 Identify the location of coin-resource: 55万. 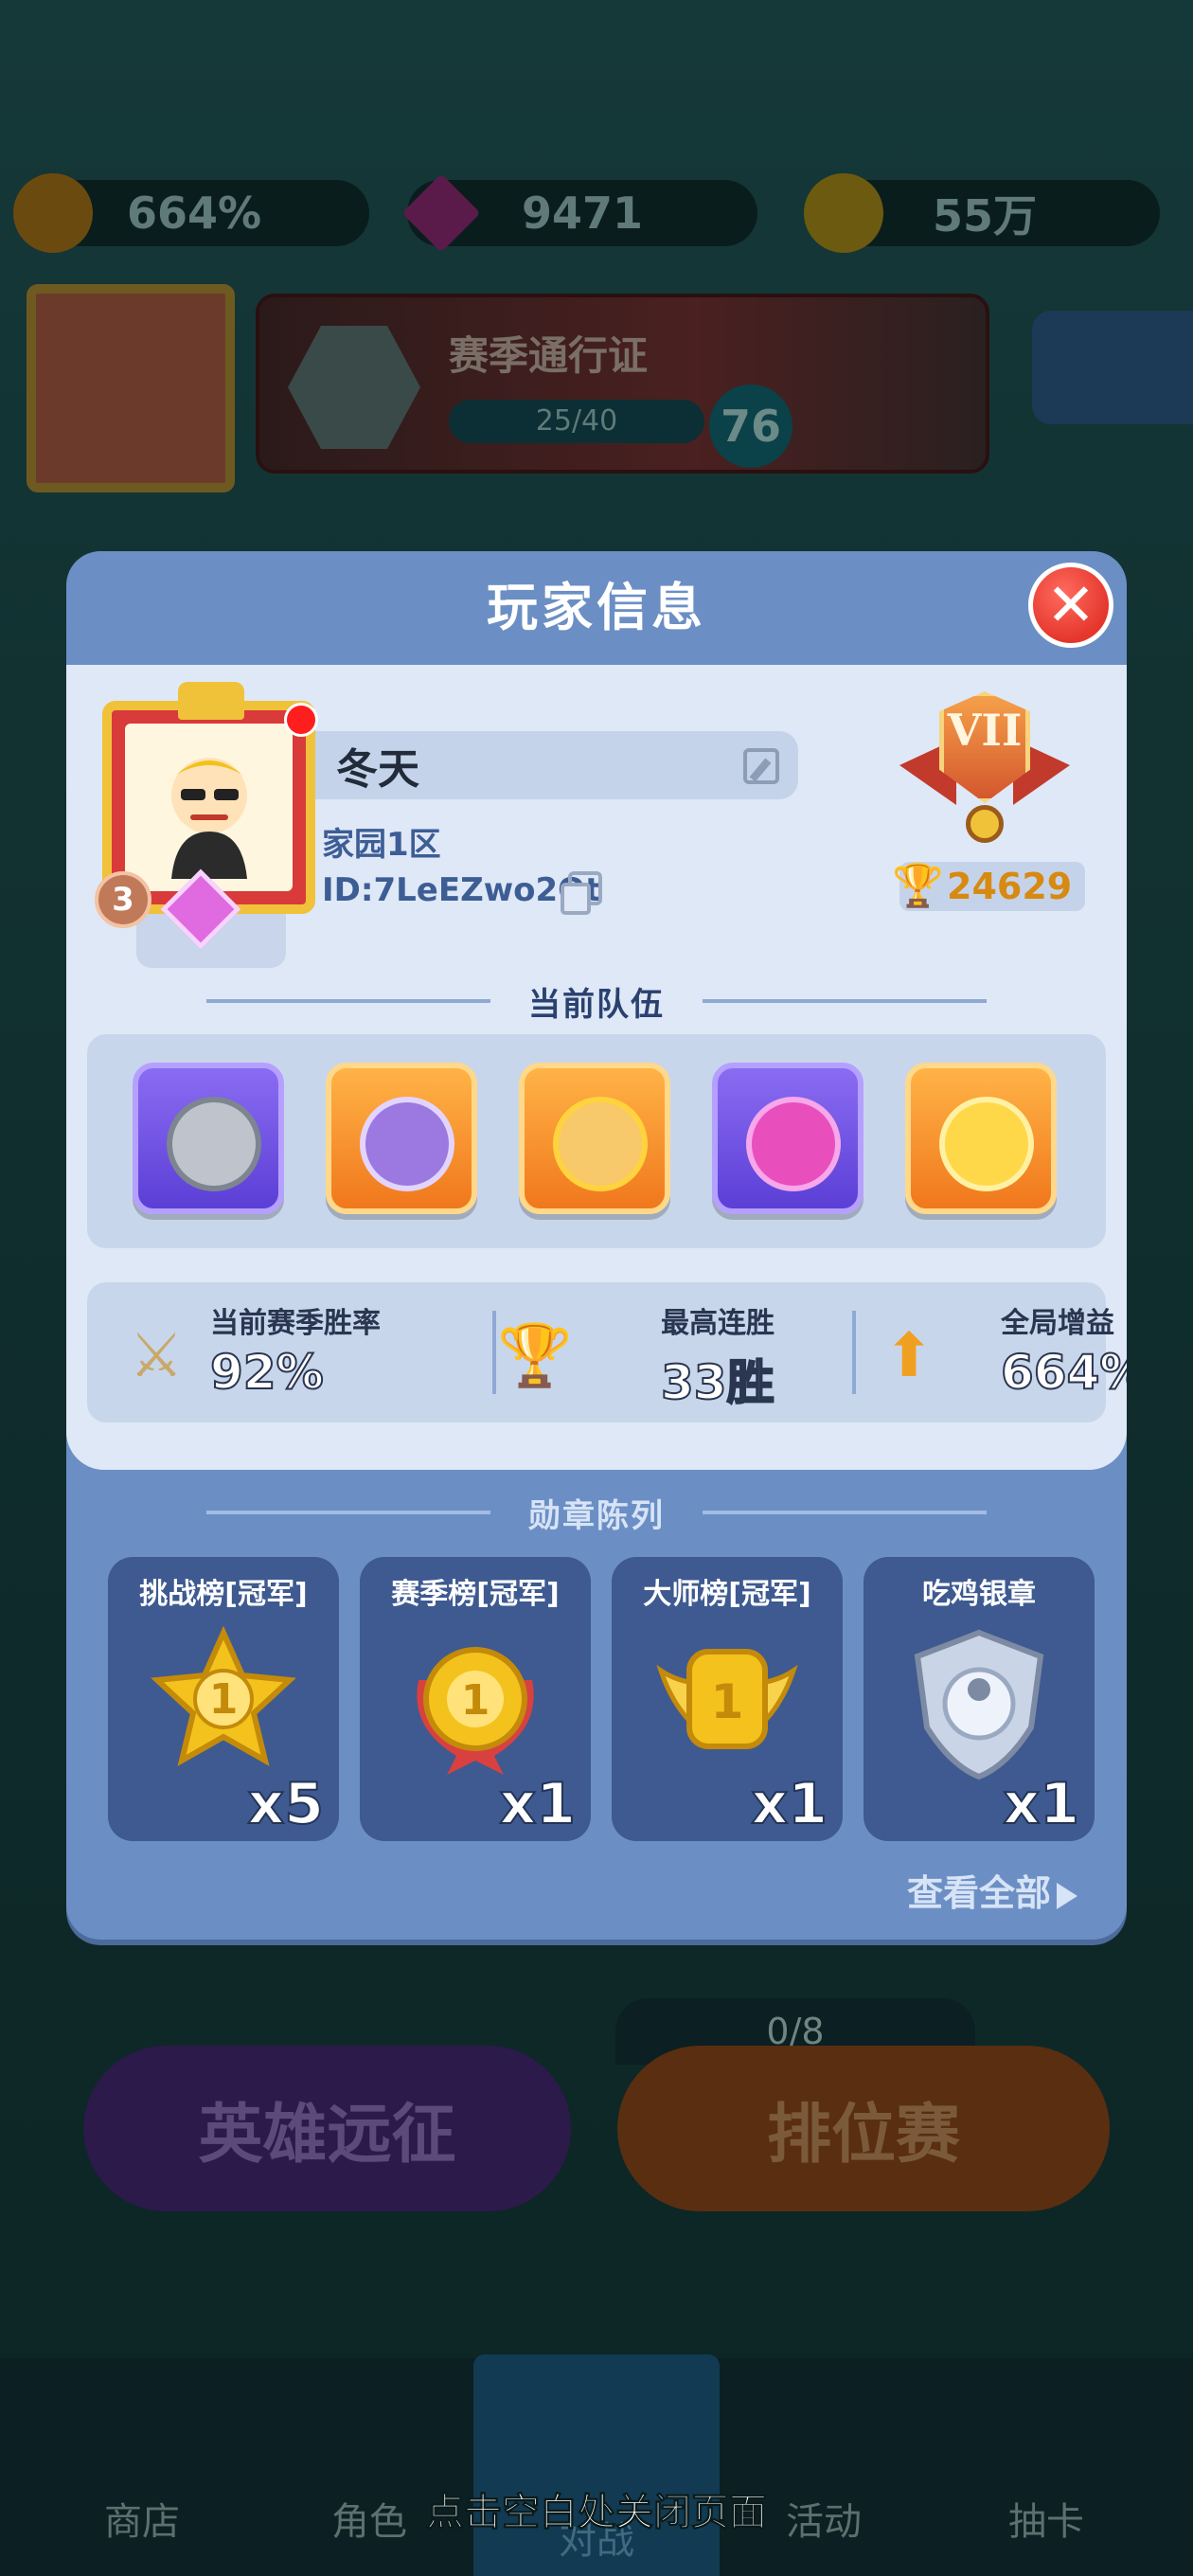
(982, 213).